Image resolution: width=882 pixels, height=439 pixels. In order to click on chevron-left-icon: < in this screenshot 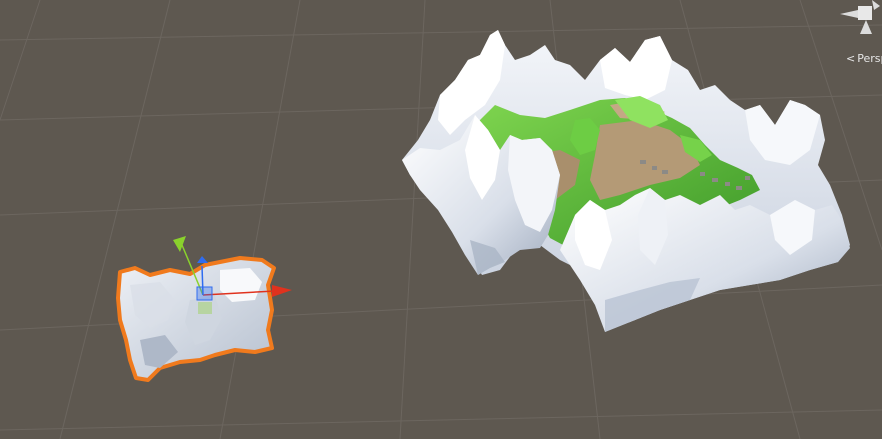, I will do `click(851, 58)`.